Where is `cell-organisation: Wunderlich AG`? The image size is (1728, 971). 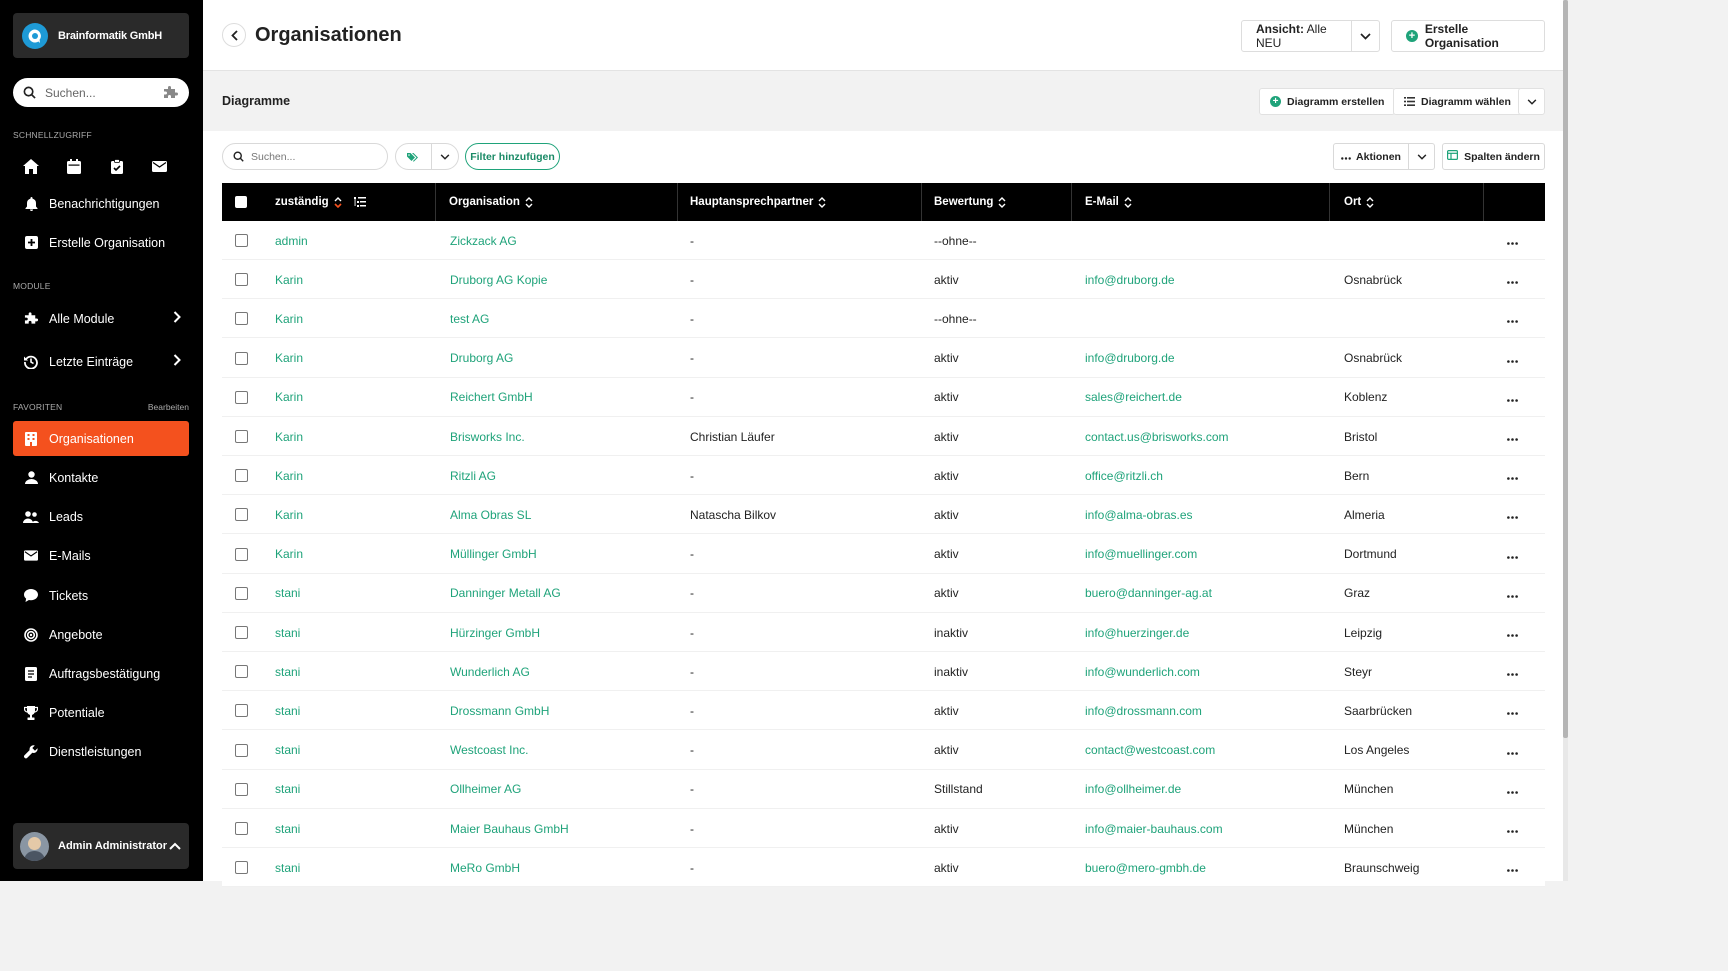 cell-organisation: Wunderlich AG is located at coordinates (490, 671).